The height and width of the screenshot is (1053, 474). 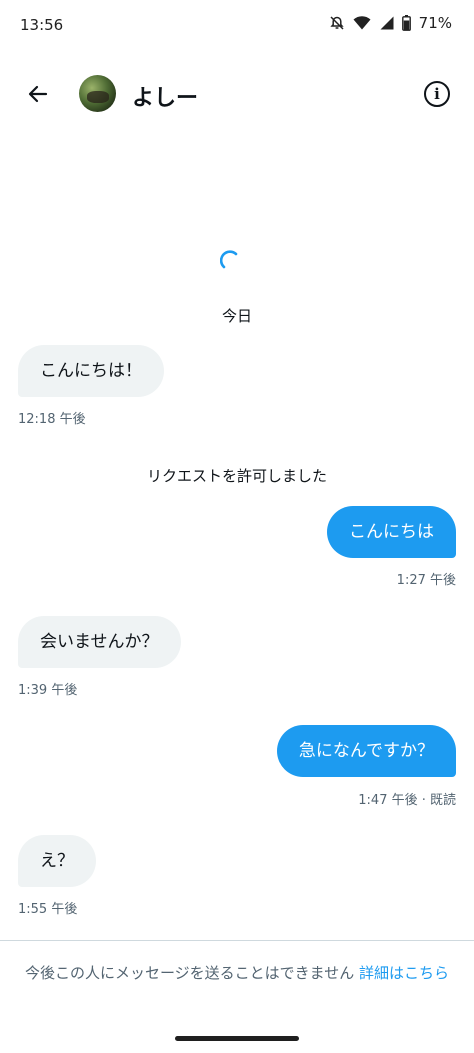 I want to click on message-timestamp: 1:55 午後, so click(x=48, y=909).